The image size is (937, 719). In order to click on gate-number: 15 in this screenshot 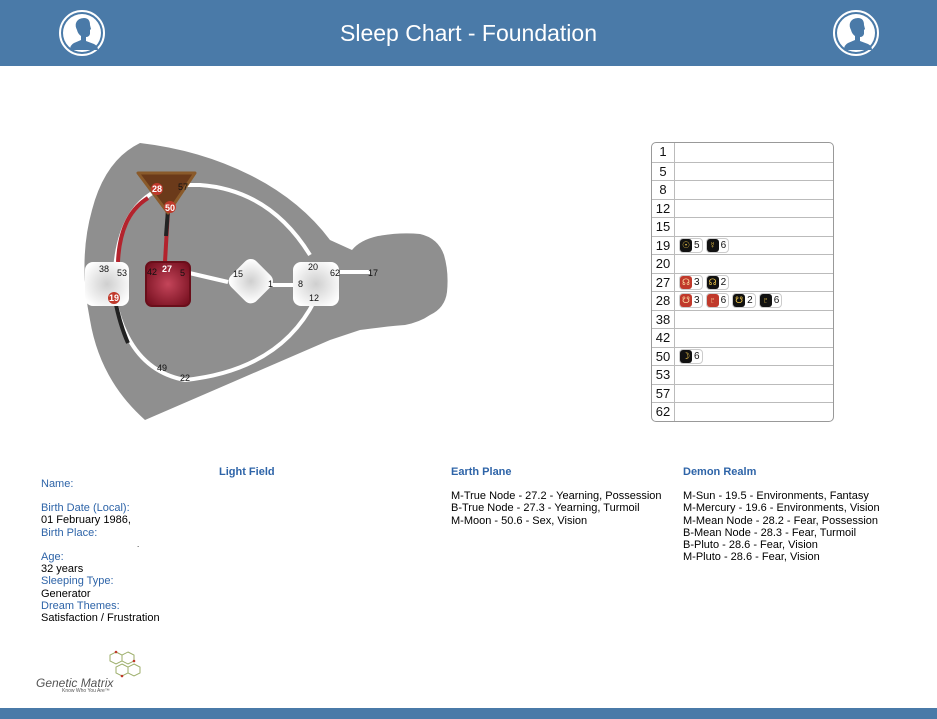, I will do `click(663, 227)`.